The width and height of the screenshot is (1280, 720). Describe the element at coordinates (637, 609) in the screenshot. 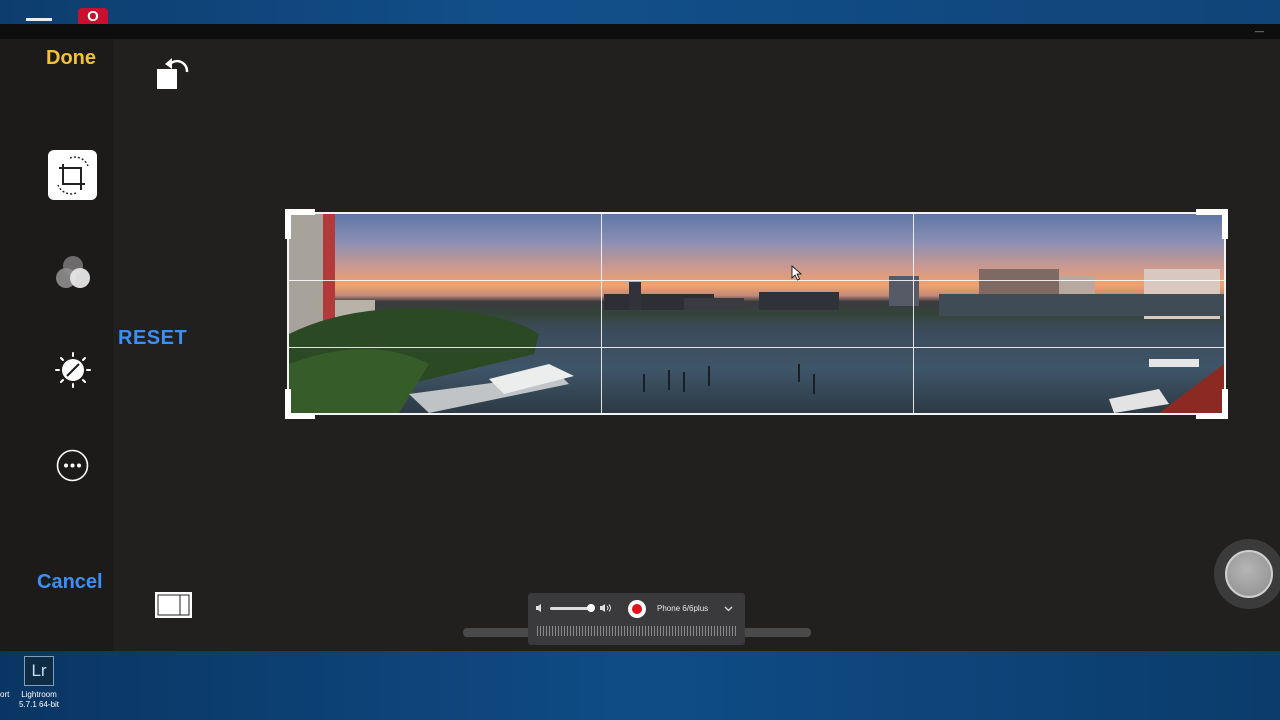

I see `record-button` at that location.